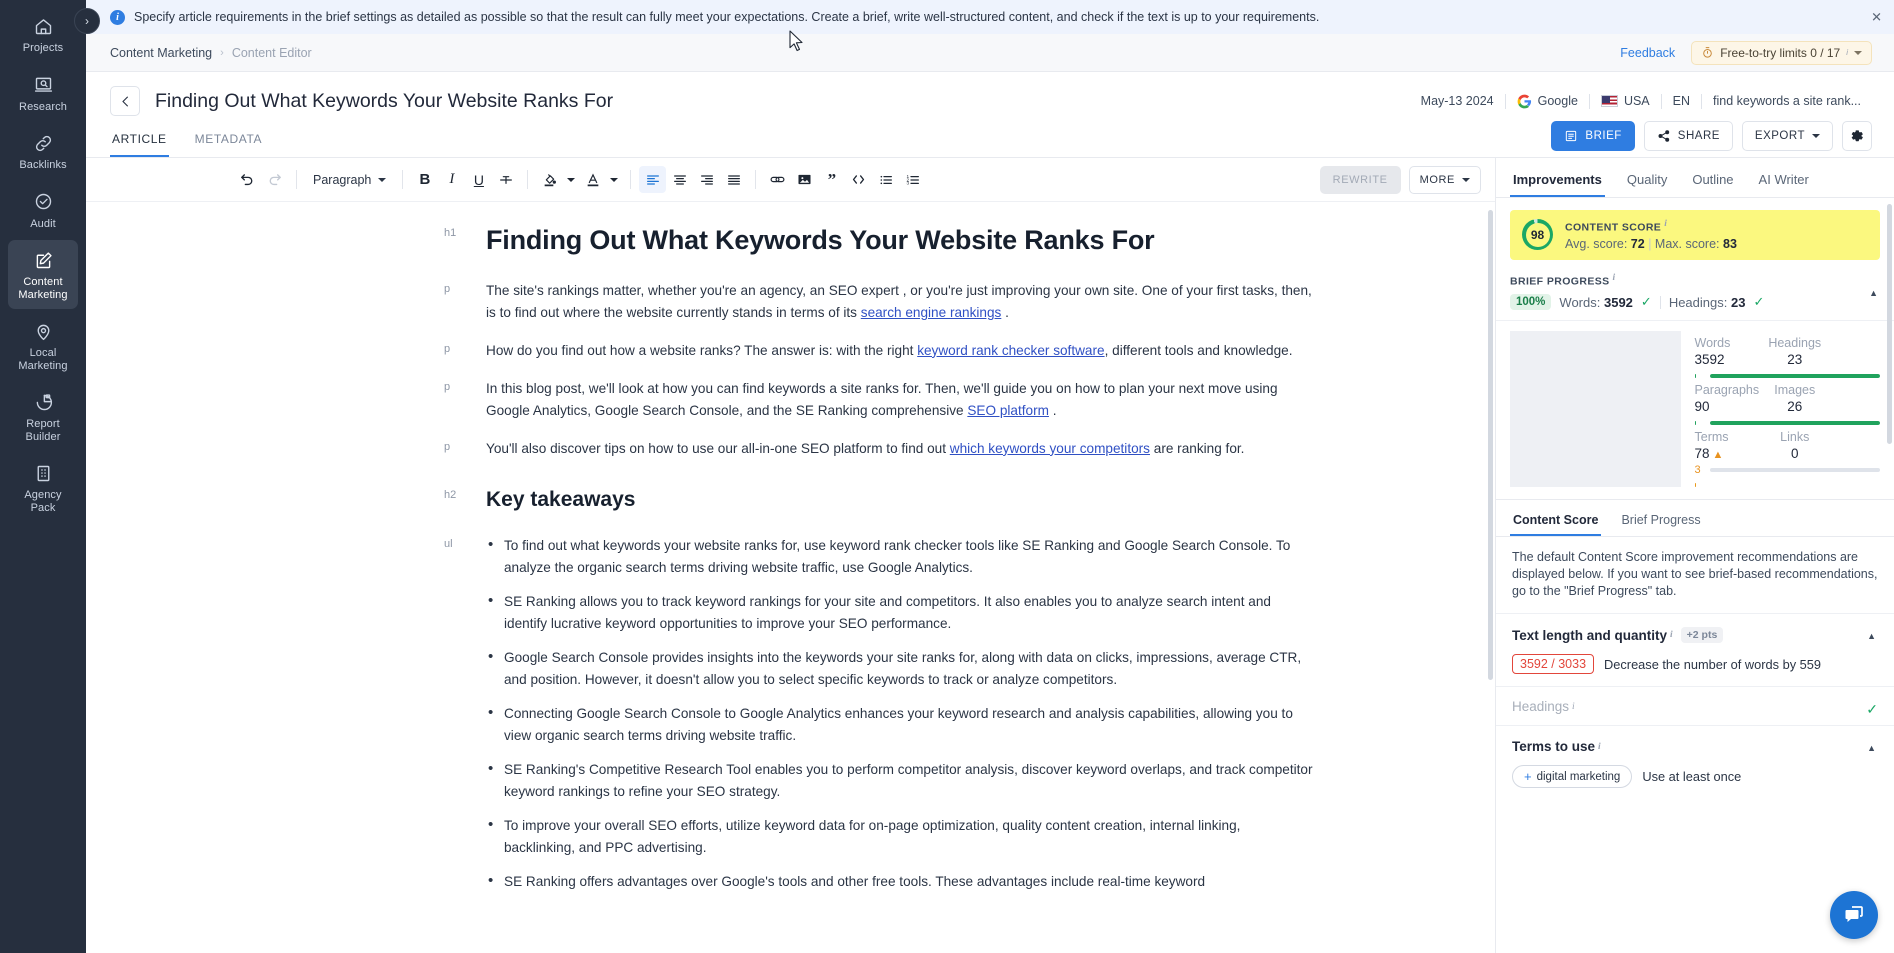  What do you see at coordinates (831, 179) in the screenshot?
I see `quote-icon: ”` at bounding box center [831, 179].